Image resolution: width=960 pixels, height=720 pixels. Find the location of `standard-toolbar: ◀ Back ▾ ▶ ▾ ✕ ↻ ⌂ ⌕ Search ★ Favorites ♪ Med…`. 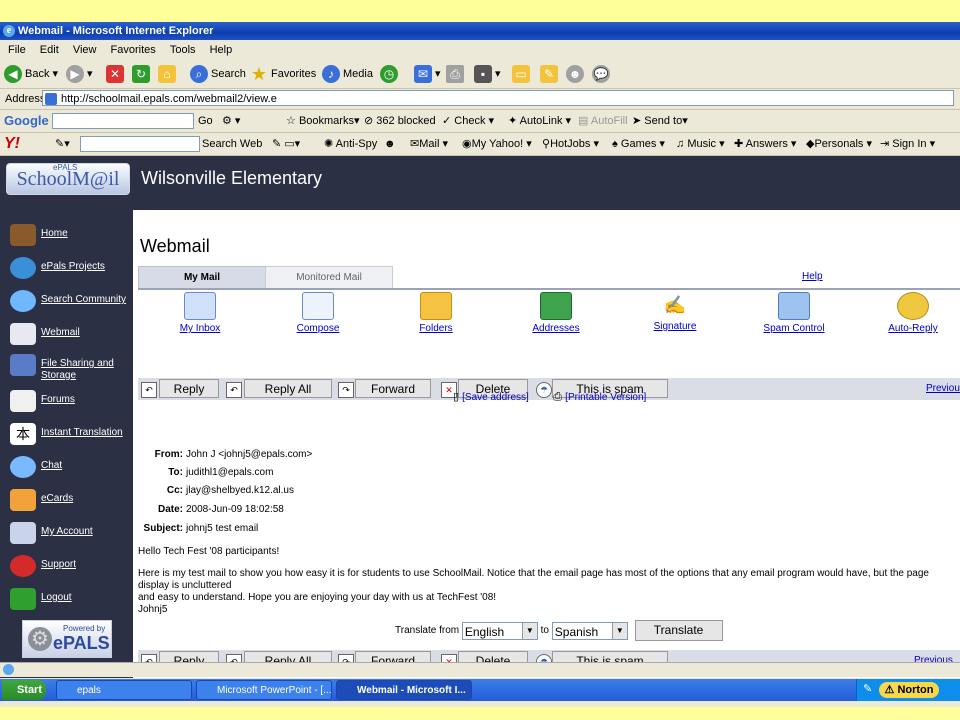

standard-toolbar: ◀ Back ▾ ▶ ▾ ✕ ↻ ⌂ ⌕ Search ★ Favorites ♪ Med… is located at coordinates (480, 74).